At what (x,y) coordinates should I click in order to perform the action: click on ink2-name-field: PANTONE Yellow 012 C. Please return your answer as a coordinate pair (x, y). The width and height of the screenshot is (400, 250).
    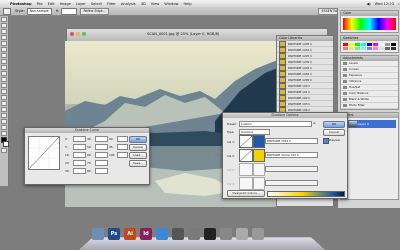
    Looking at the image, I should click on (291, 155).